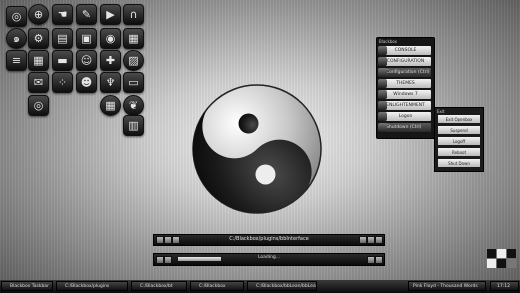 Image resolution: width=520 pixels, height=293 pixels. Describe the element at coordinates (257, 149) in the screenshot. I see `yin-yang-wallpaper-logo` at that location.